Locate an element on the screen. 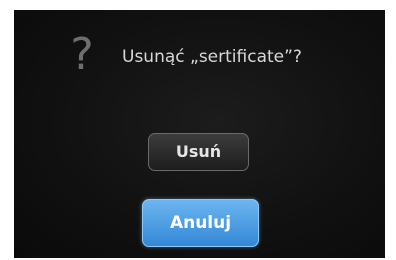 The width and height of the screenshot is (396, 260). question-icon: ? is located at coordinates (82, 54).